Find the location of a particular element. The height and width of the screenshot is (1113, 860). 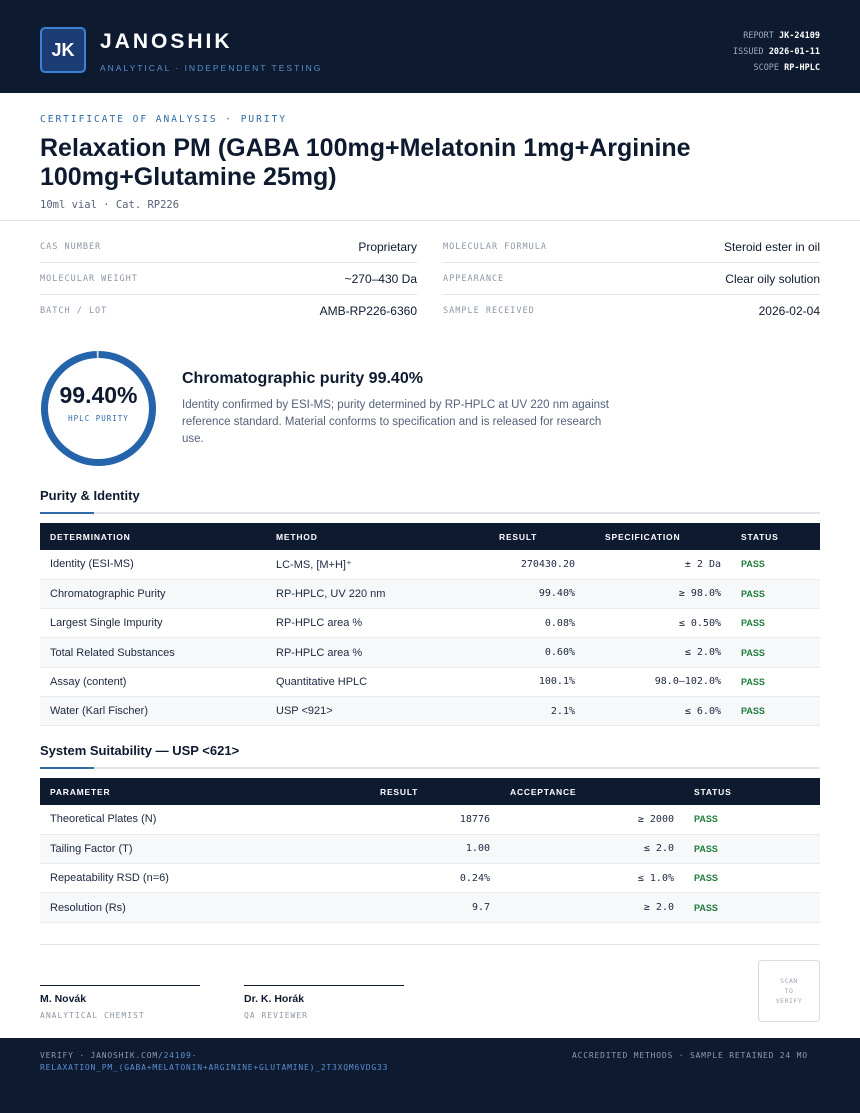

info-row: MOLECULAR WEIGHT ~270–430 Da is located at coordinates (228, 279).